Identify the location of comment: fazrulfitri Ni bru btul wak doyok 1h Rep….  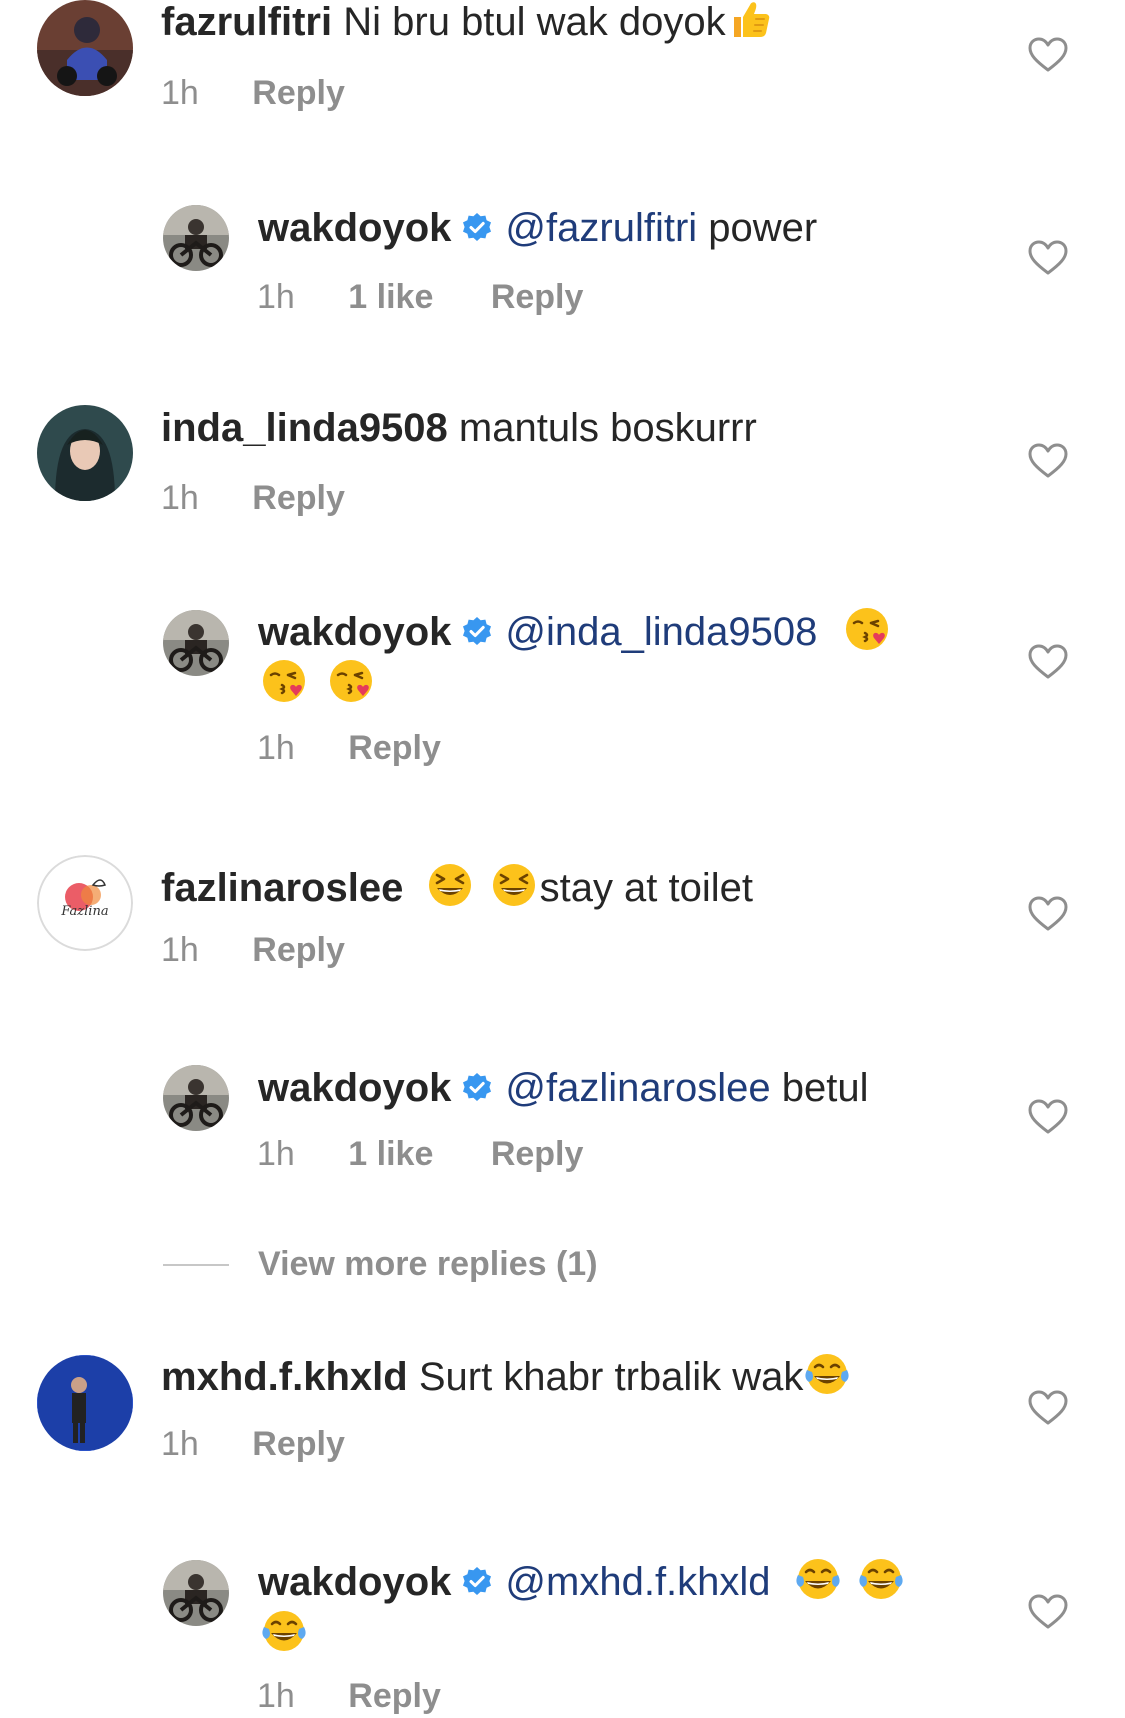
(562, 70).